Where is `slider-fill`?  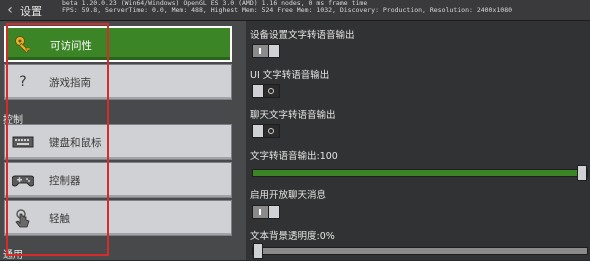
slider-fill is located at coordinates (420, 173).